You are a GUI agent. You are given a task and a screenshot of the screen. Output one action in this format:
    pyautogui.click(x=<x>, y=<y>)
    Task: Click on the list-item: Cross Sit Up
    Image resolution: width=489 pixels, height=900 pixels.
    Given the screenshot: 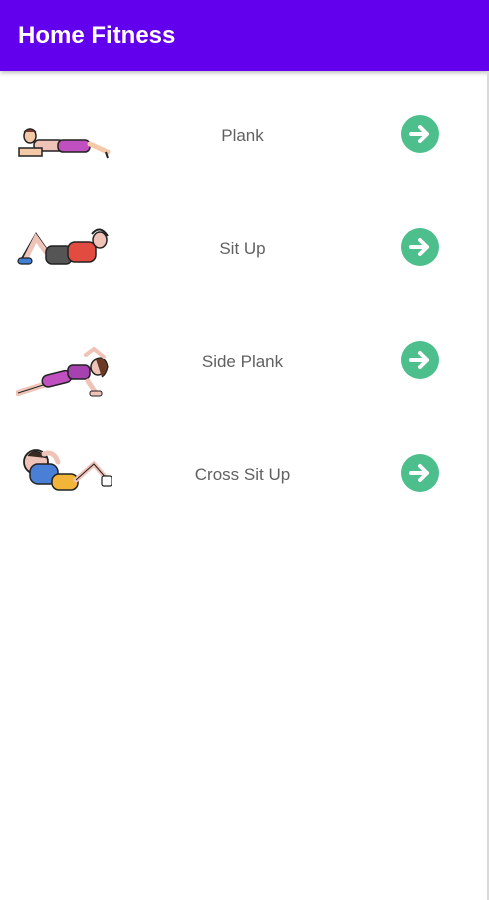 What is the action you would take?
    pyautogui.click(x=244, y=465)
    